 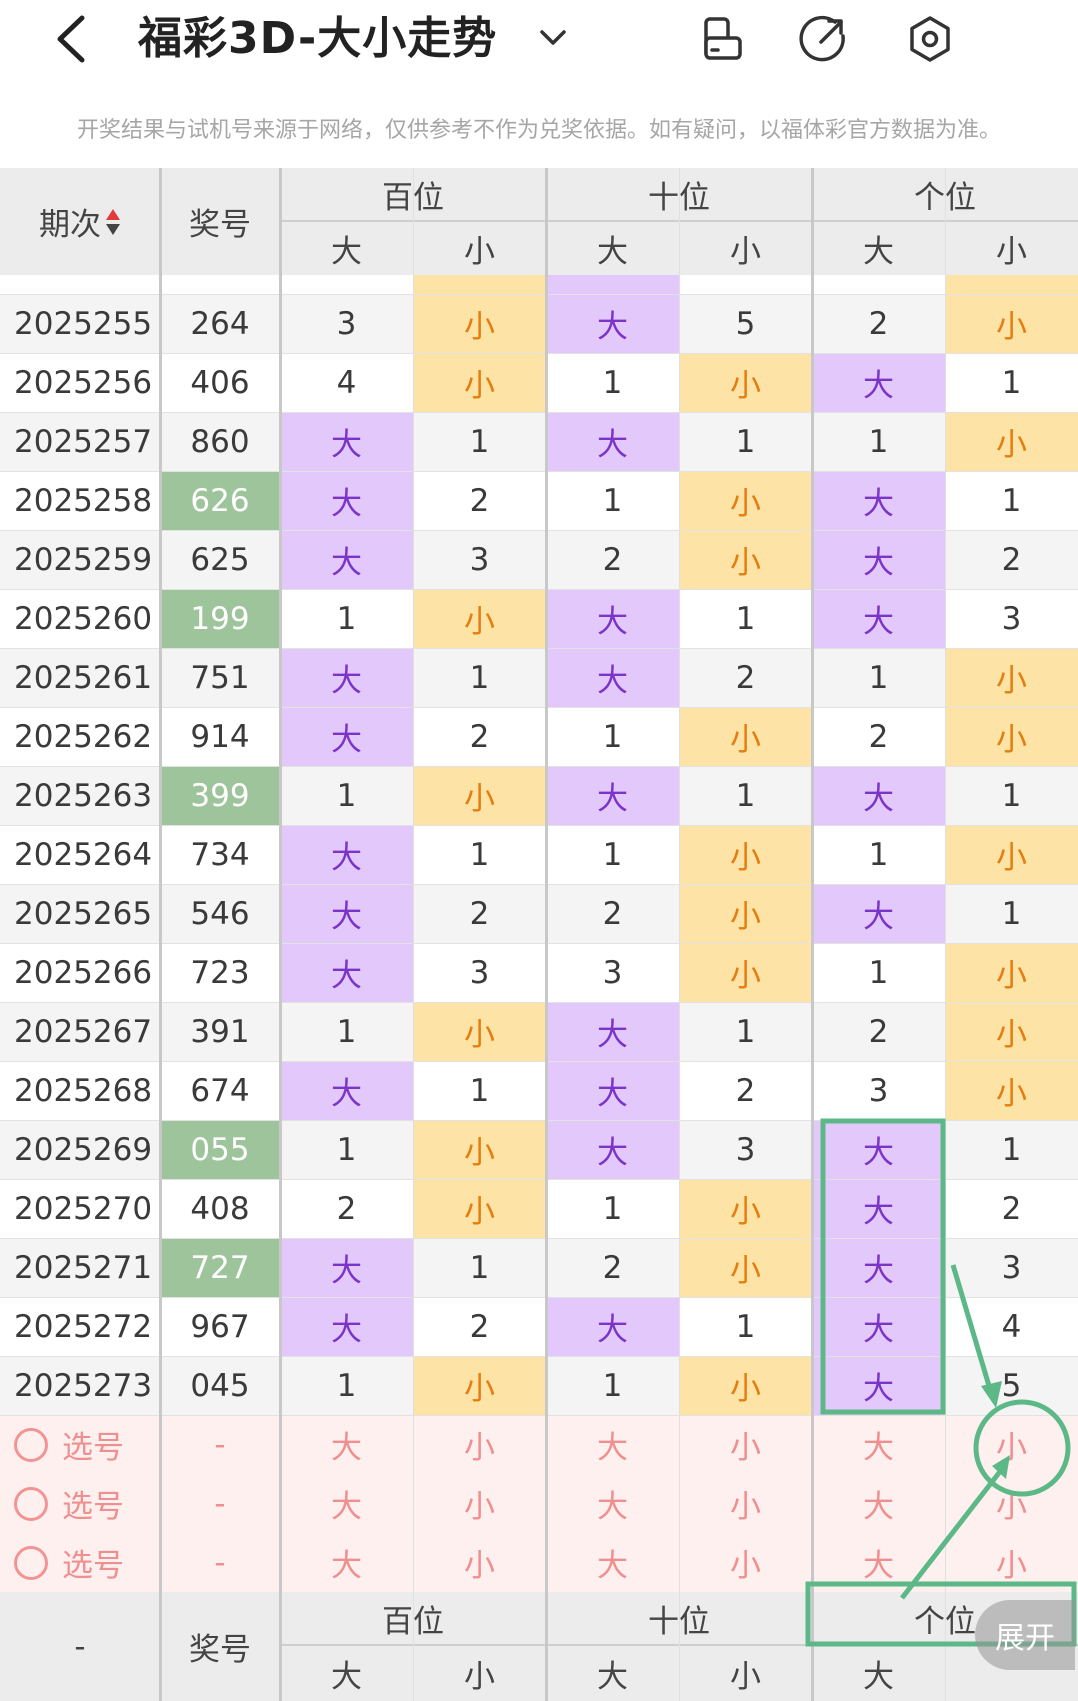 I want to click on number-cell: 408, so click(x=220, y=1208).